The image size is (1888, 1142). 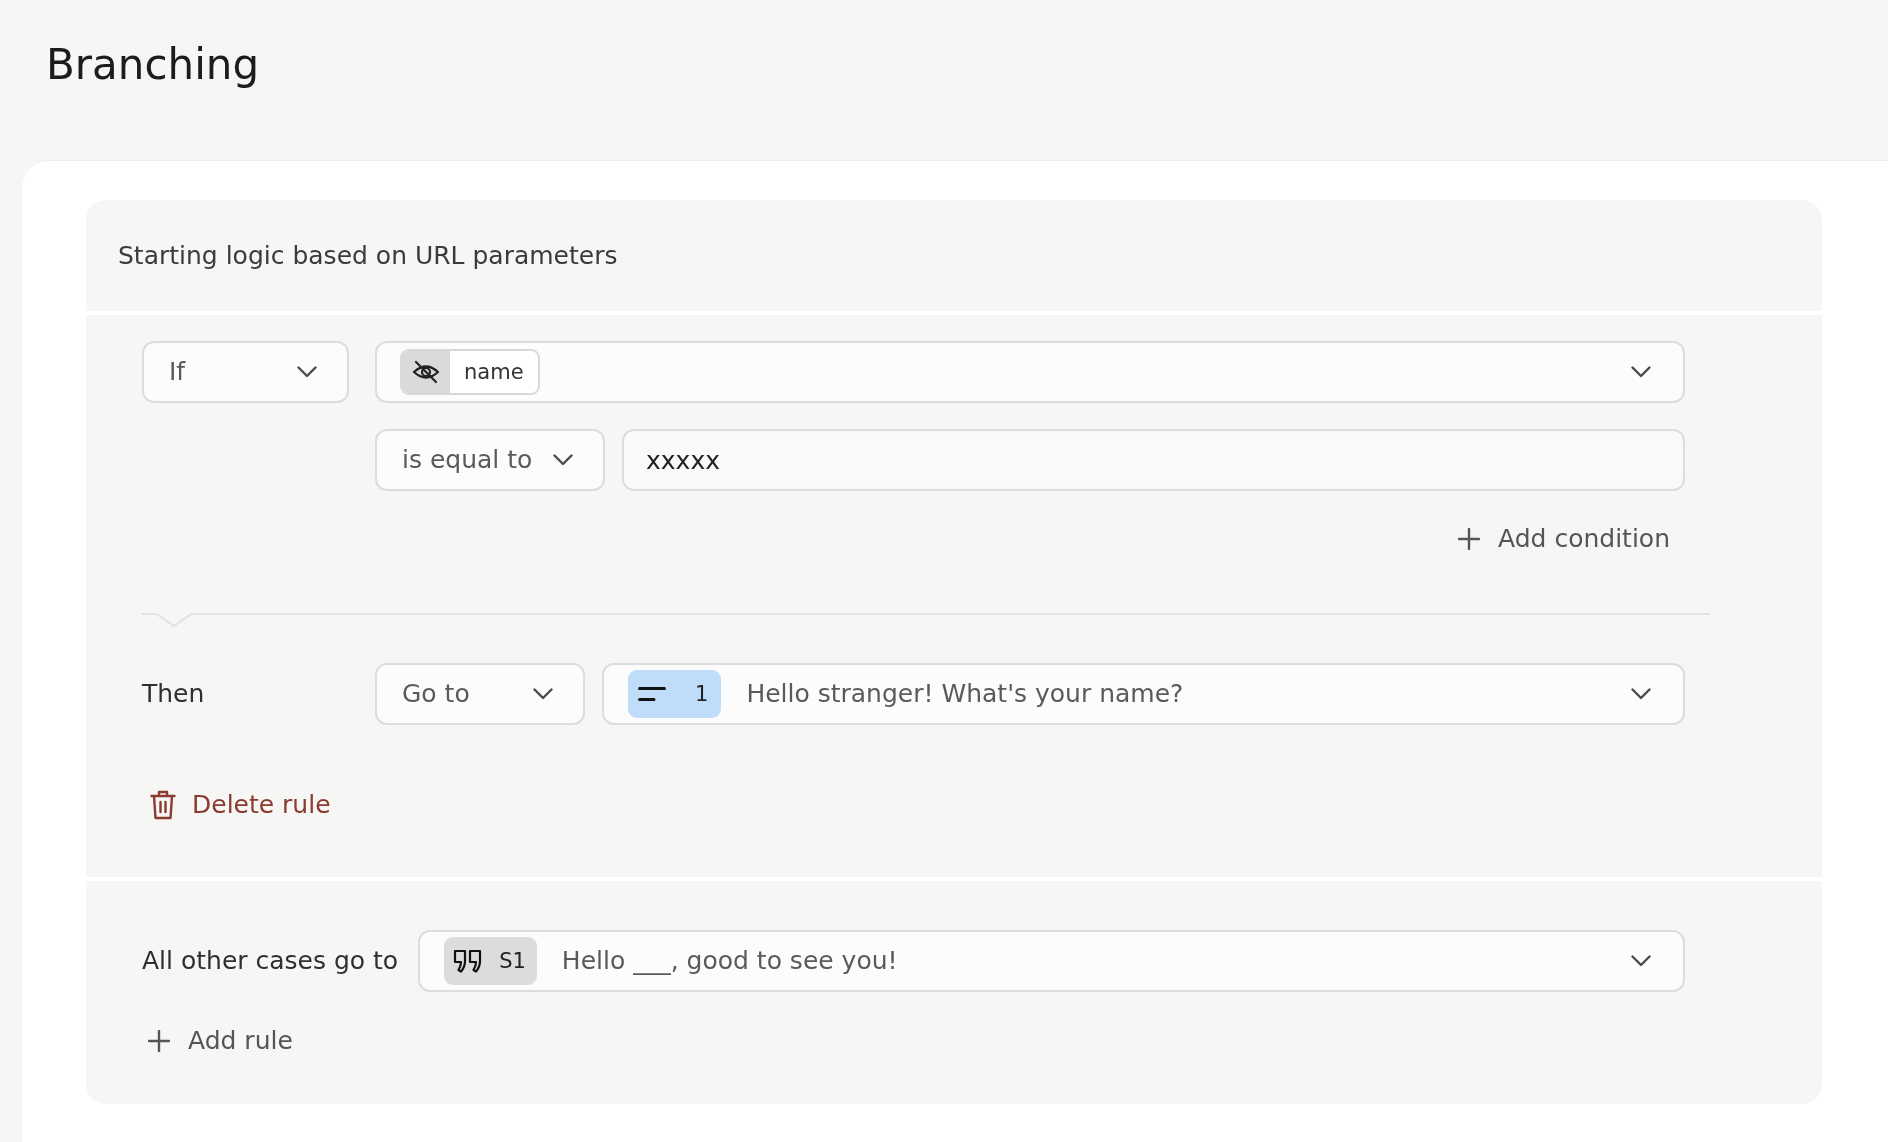 What do you see at coordinates (240, 805) in the screenshot?
I see `delete-rule-button: Delete rule` at bounding box center [240, 805].